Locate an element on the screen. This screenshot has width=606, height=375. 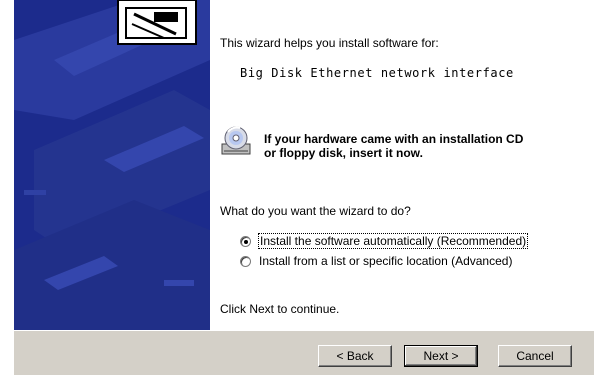
continue-hint: Click Next to continue. is located at coordinates (280, 309).